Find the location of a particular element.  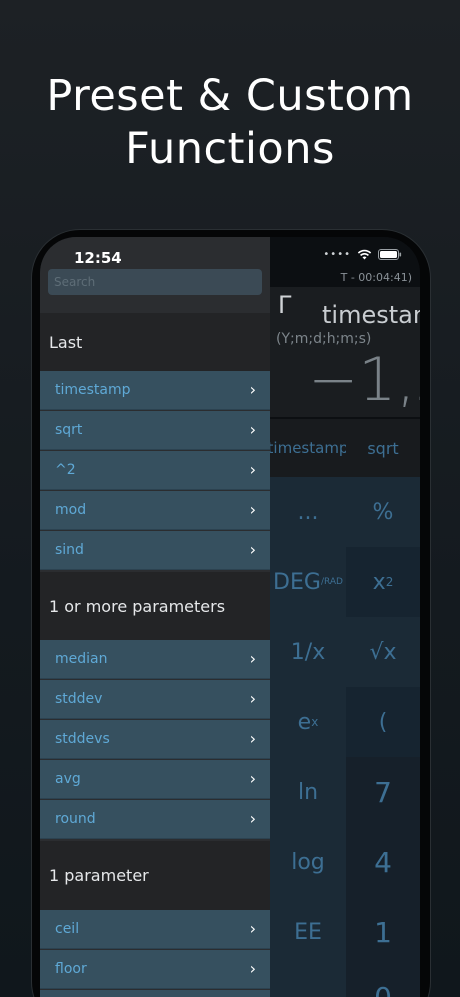

menu-item-sqrt: sqrt › is located at coordinates (155, 430).